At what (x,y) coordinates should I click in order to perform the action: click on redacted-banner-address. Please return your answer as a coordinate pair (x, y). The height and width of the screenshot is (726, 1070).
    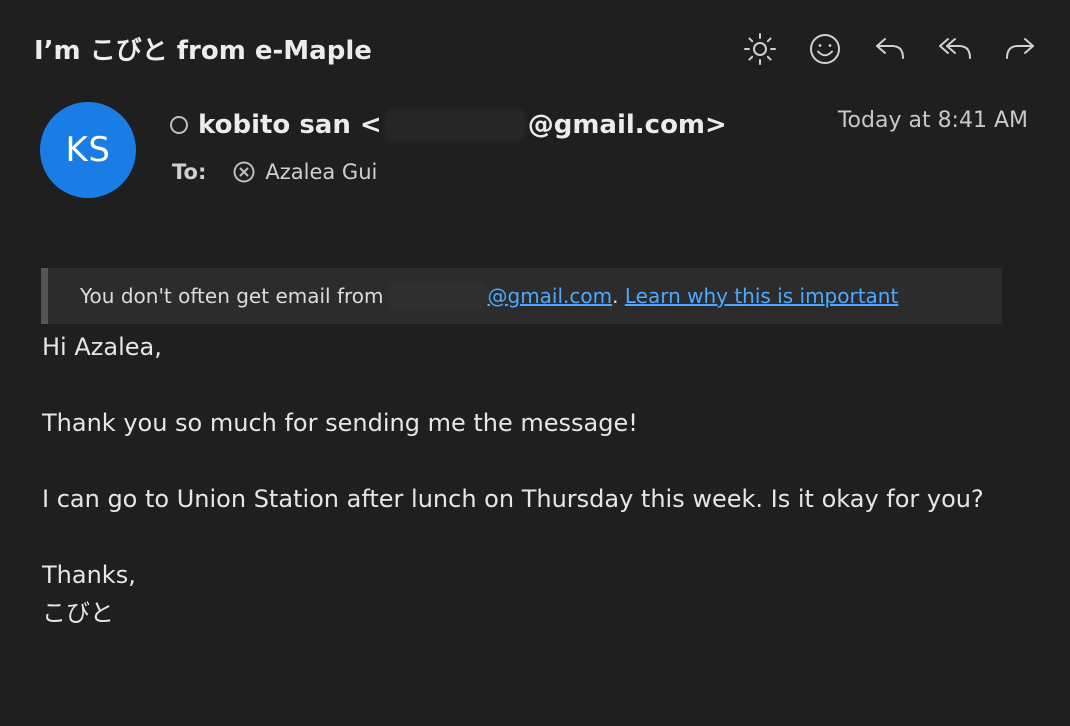
    Looking at the image, I should click on (438, 296).